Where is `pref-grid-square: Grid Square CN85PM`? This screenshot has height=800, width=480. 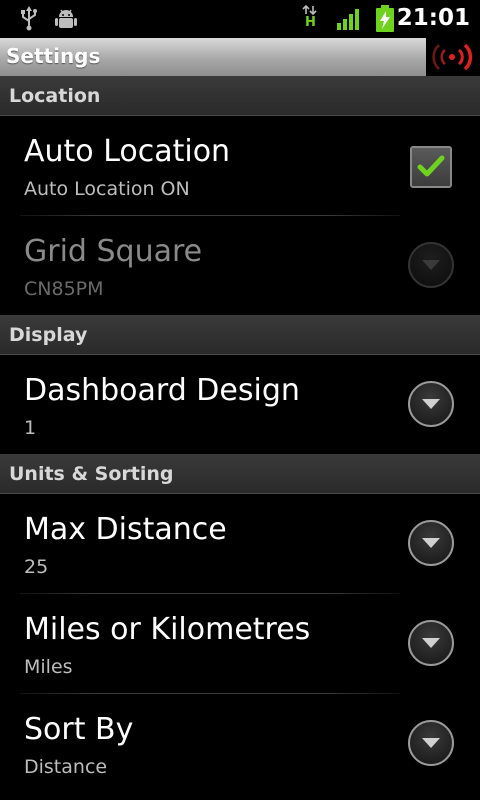 pref-grid-square: Grid Square CN85PM is located at coordinates (240, 265).